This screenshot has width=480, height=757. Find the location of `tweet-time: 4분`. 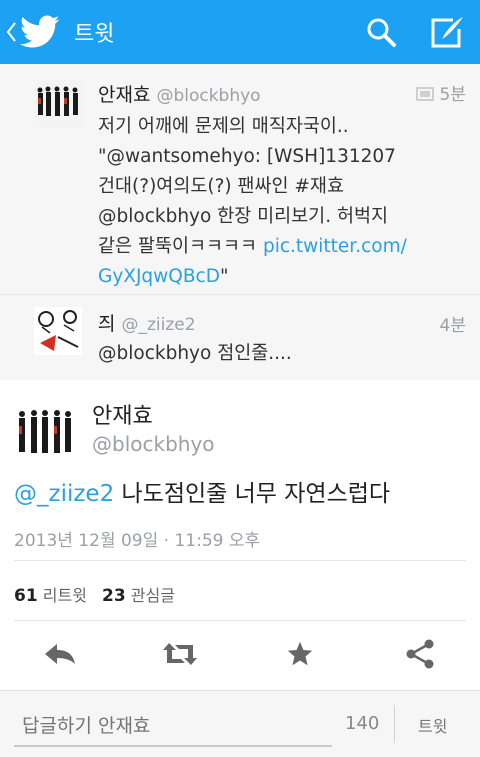

tweet-time: 4분 is located at coordinates (452, 326).